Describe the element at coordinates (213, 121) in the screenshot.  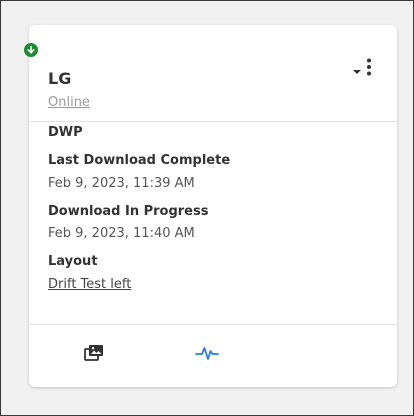
I see `header-divider` at that location.